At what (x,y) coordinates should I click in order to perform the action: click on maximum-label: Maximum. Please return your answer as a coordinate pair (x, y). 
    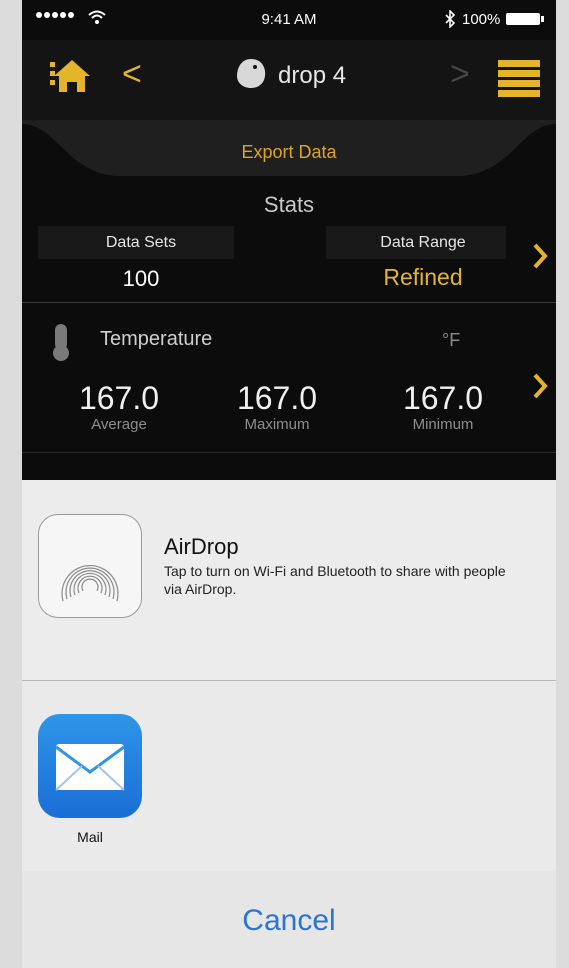
    Looking at the image, I should click on (277, 424).